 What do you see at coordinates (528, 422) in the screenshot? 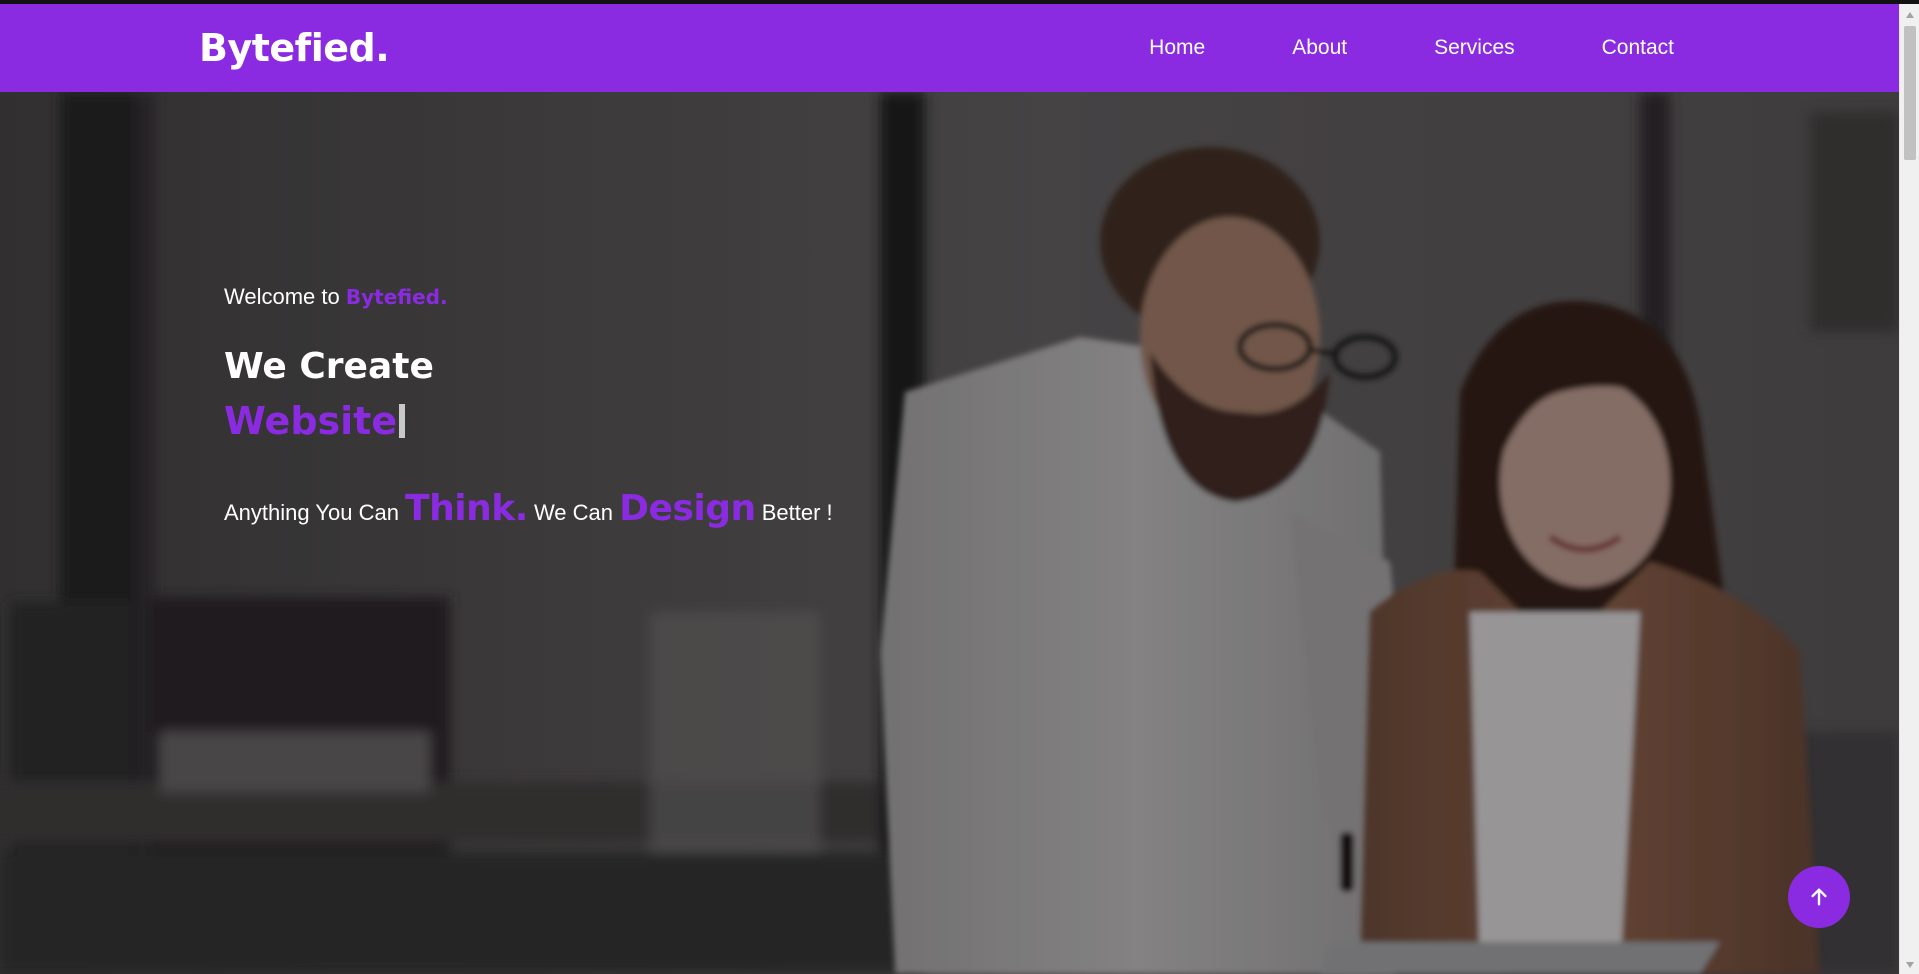
I see `headline-line-2: Website` at bounding box center [528, 422].